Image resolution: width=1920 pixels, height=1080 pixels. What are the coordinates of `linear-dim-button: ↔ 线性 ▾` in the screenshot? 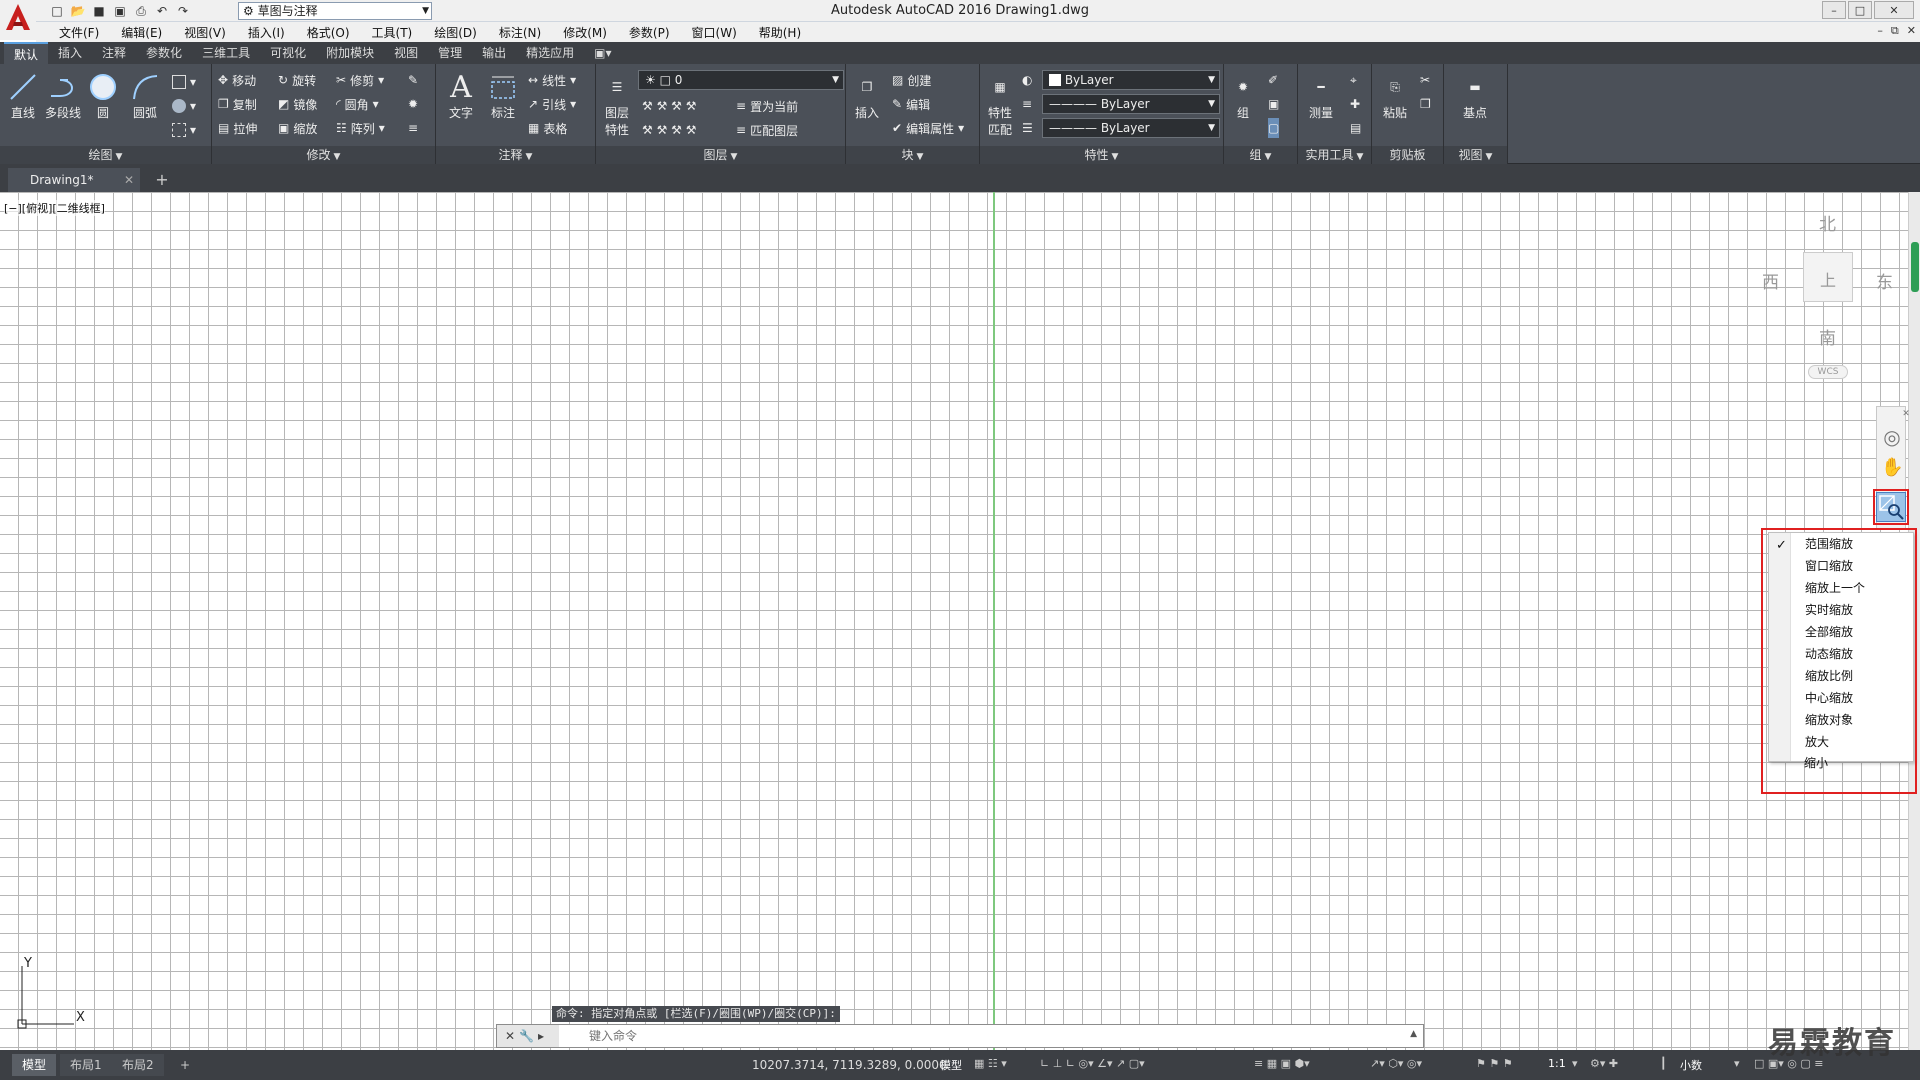 It's located at (552, 80).